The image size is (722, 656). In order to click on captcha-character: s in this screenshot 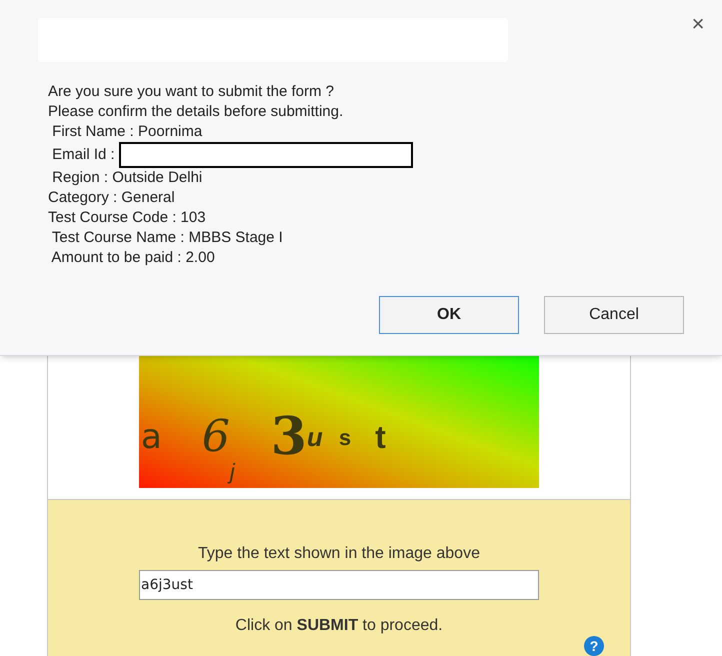, I will do `click(345, 438)`.